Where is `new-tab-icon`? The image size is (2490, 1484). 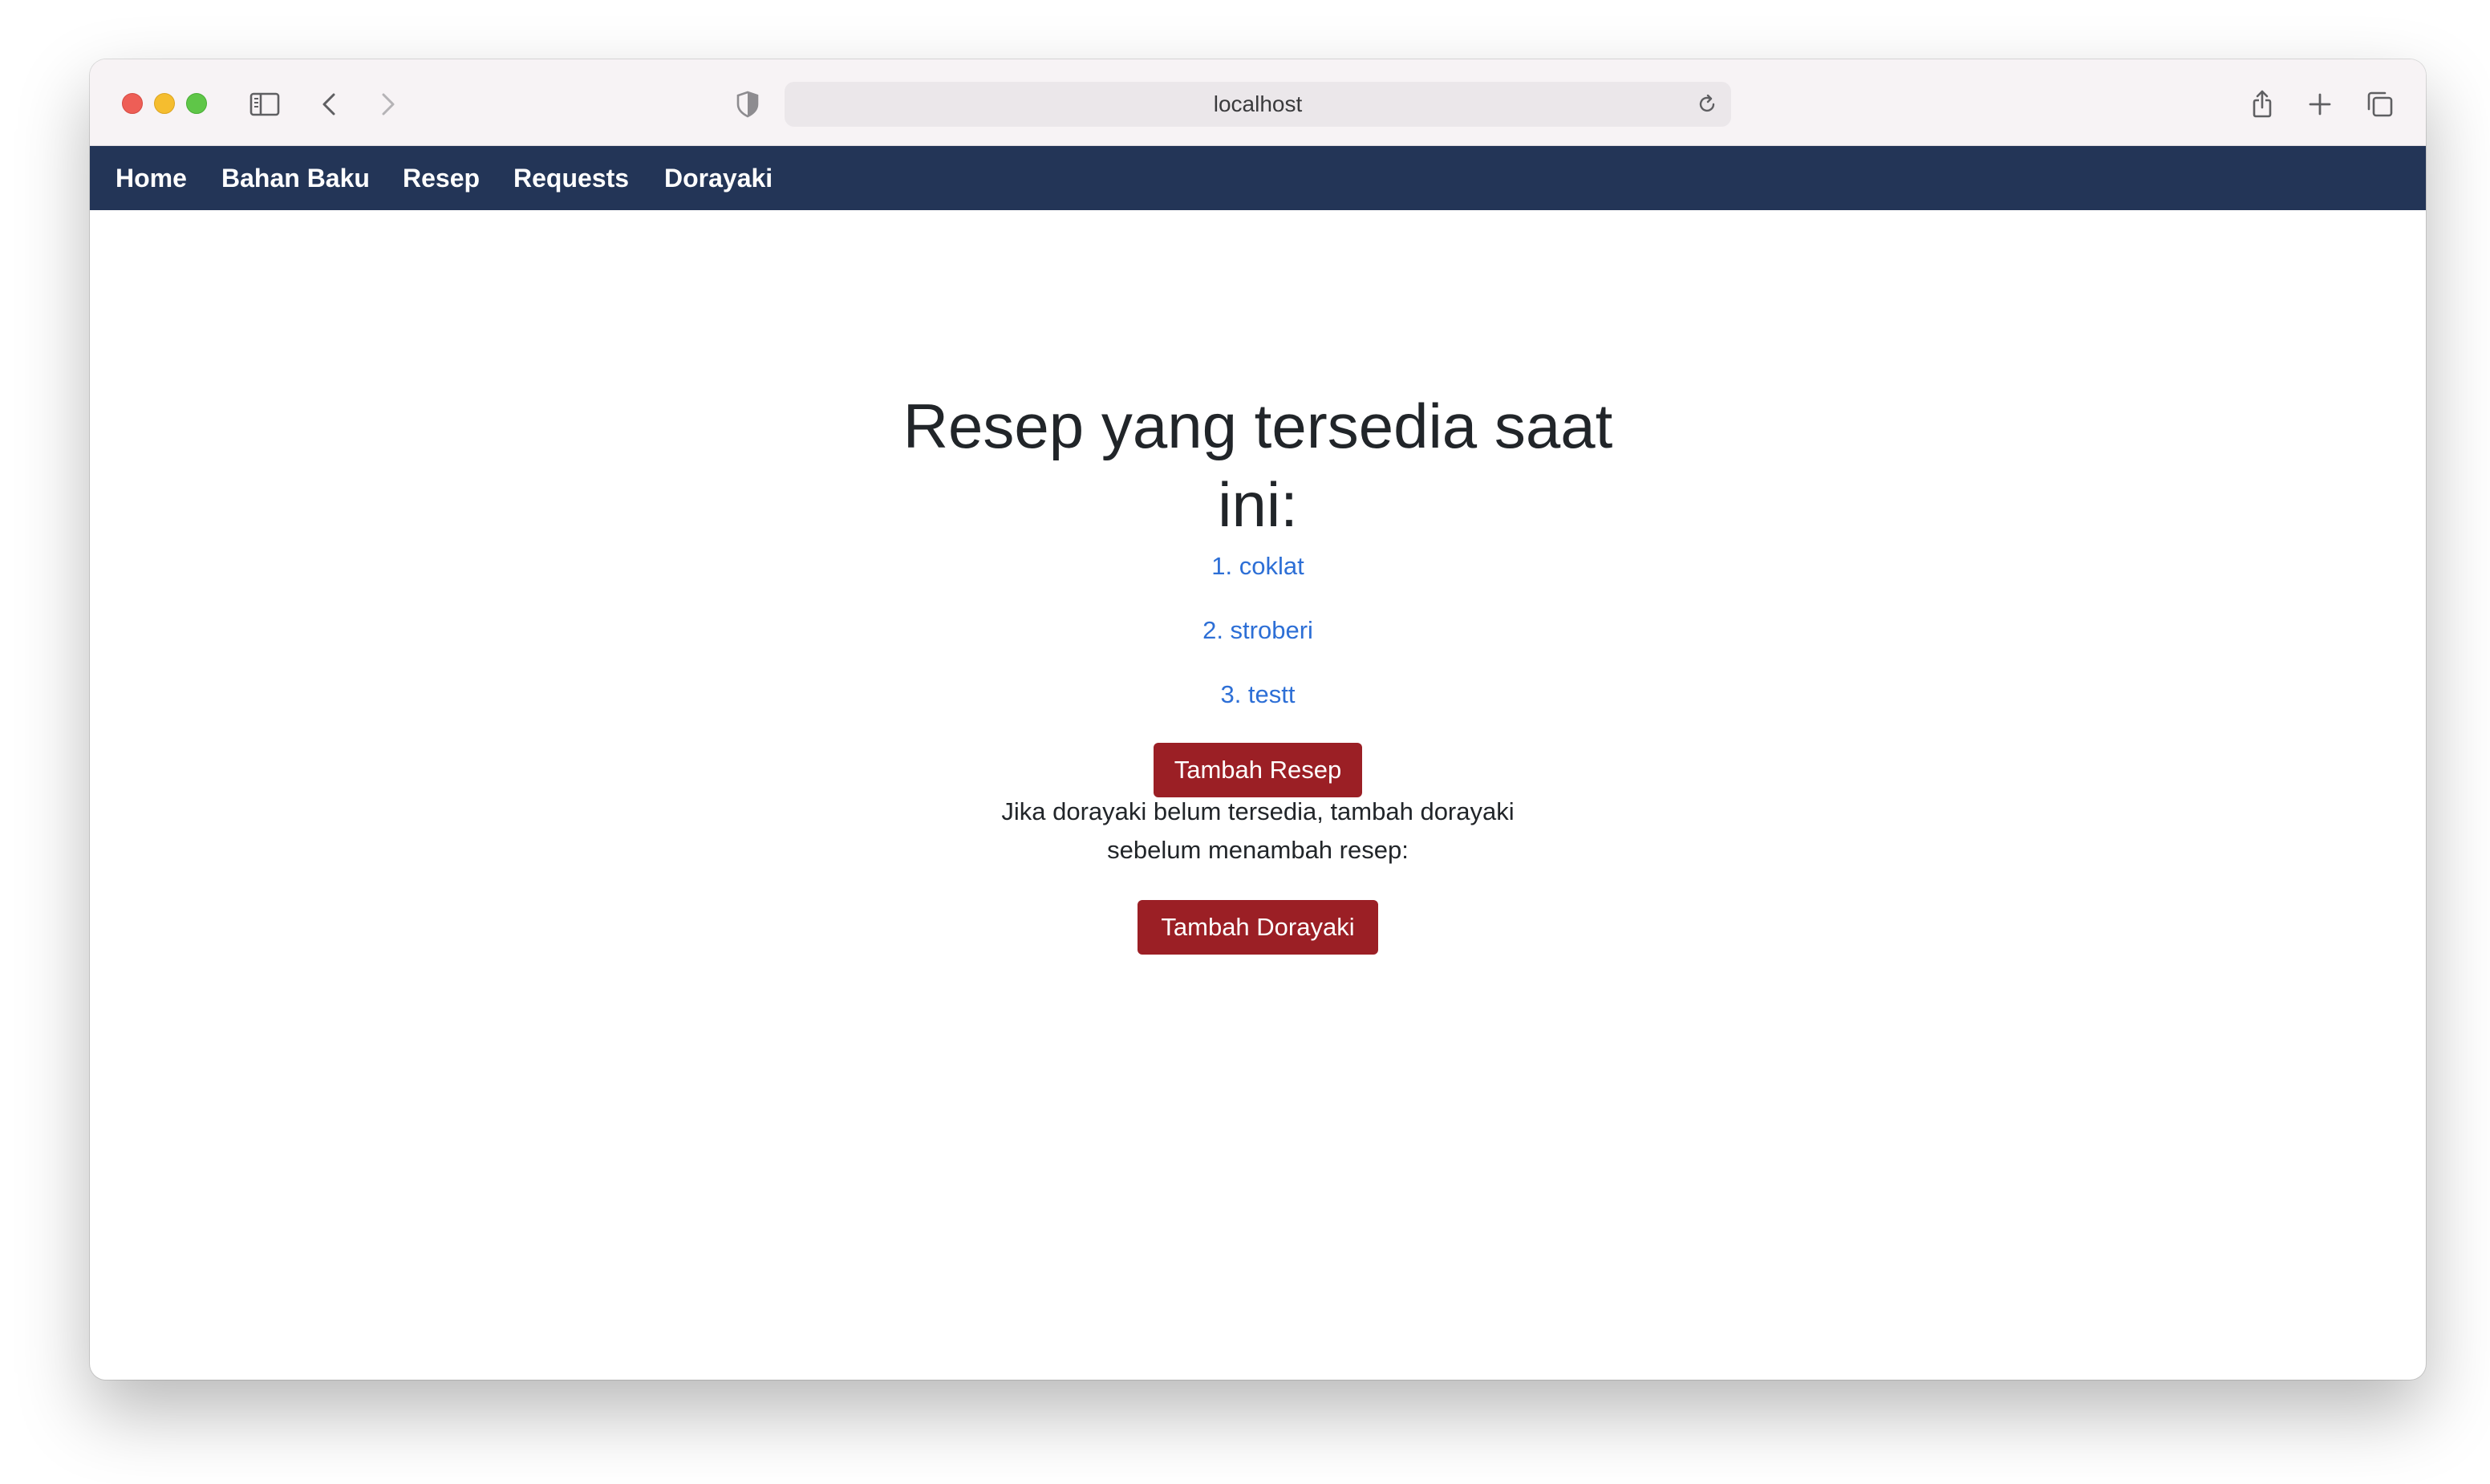
new-tab-icon is located at coordinates (2320, 104).